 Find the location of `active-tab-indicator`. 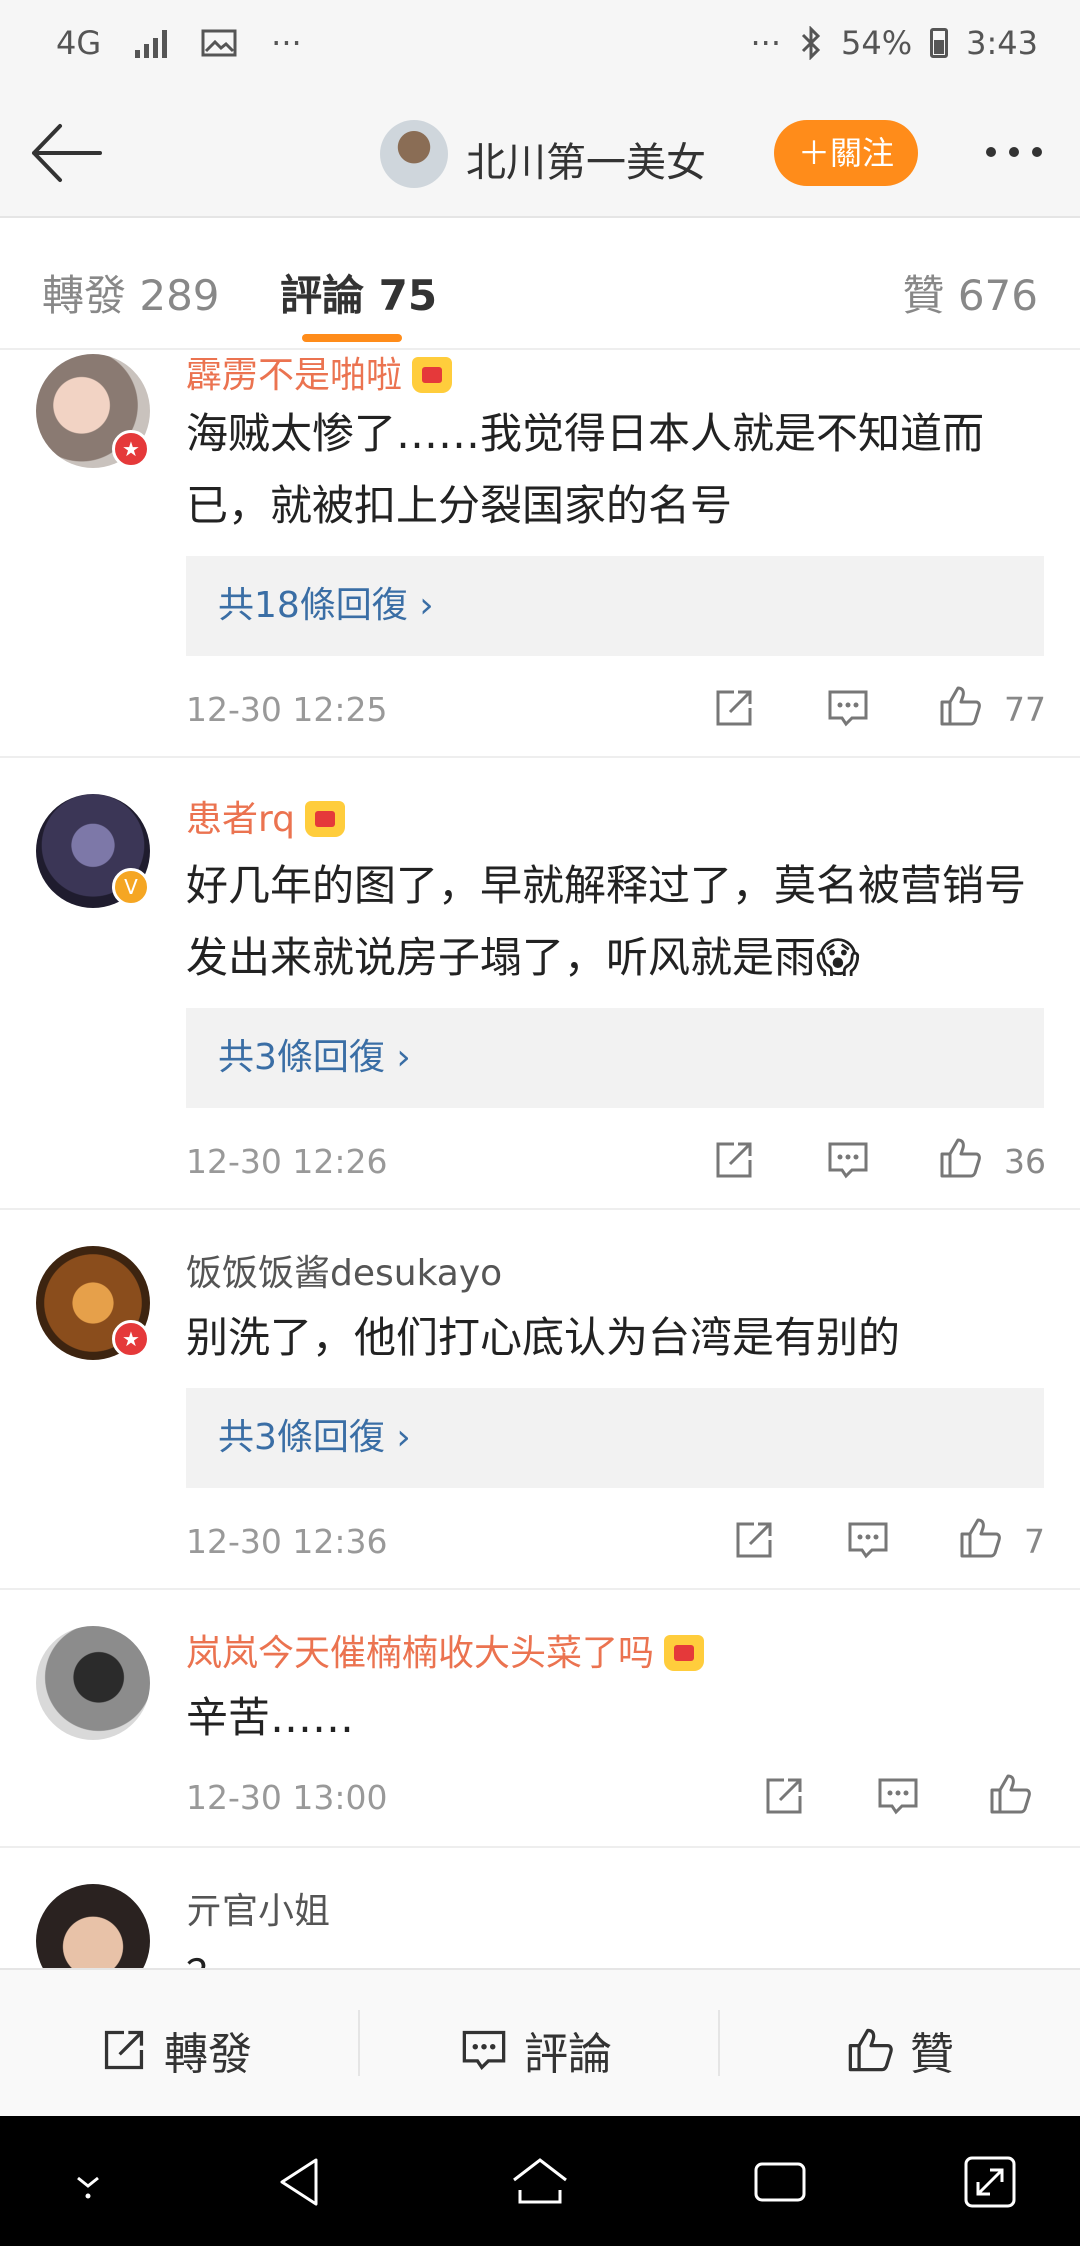

active-tab-indicator is located at coordinates (352, 338).